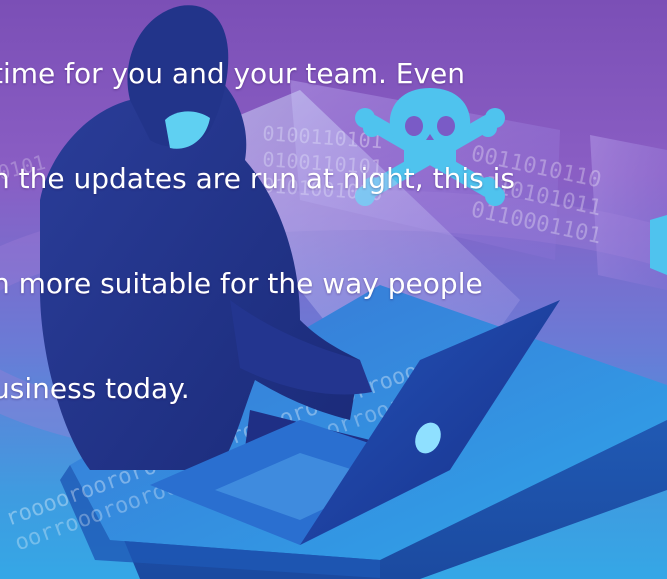 The width and height of the screenshot is (667, 579). Describe the element at coordinates (241, 283) in the screenshot. I see `caption-line: n more suitable for the way people` at that location.